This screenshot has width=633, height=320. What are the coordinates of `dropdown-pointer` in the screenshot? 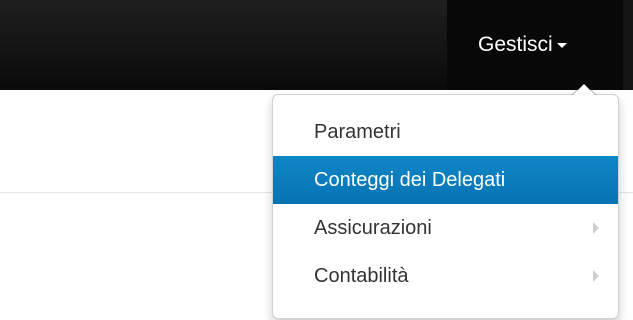 It's located at (584, 90).